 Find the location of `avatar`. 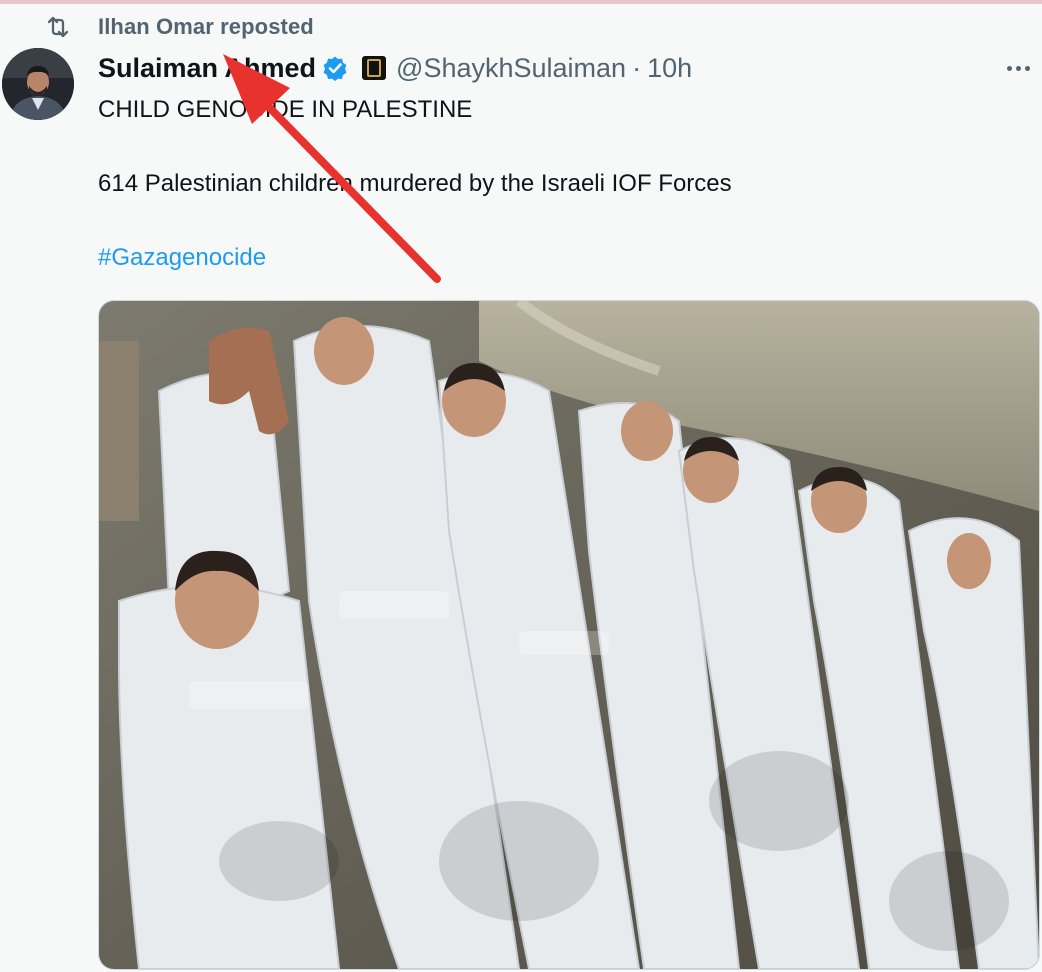

avatar is located at coordinates (38, 84).